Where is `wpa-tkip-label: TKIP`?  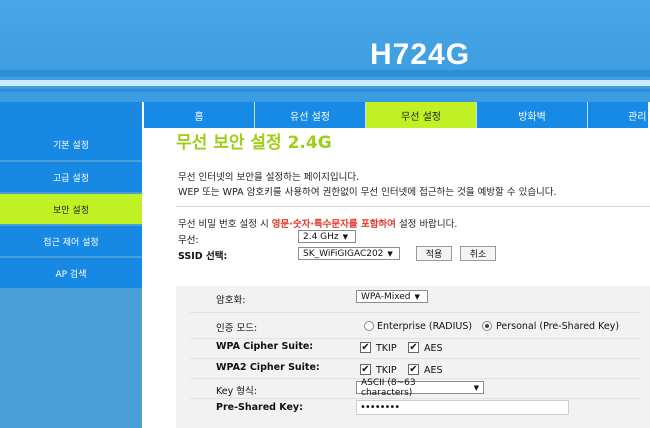
wpa-tkip-label: TKIP is located at coordinates (386, 348).